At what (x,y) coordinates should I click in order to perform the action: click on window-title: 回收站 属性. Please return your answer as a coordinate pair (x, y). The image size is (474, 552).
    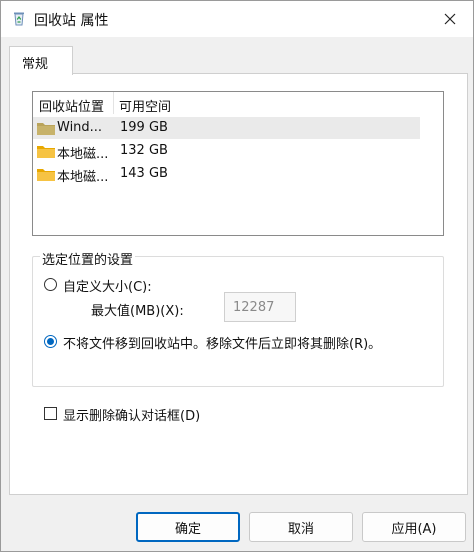
    Looking at the image, I should click on (71, 21).